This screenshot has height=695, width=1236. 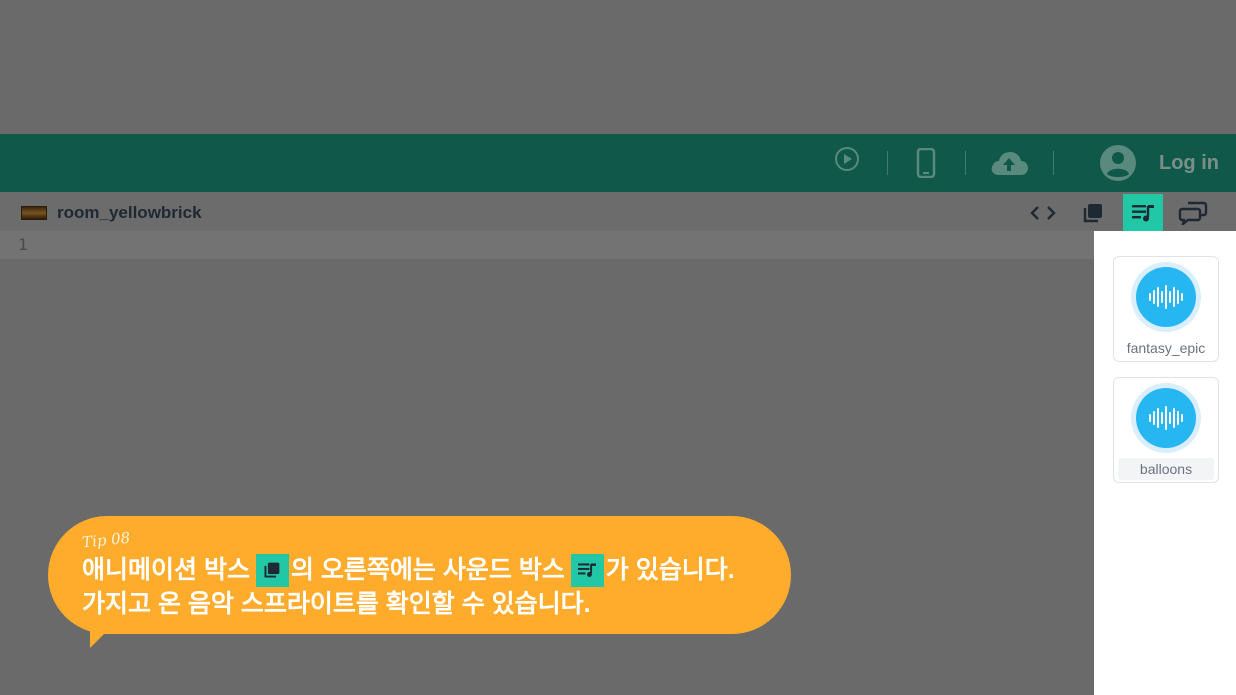 I want to click on tip-line-2: 가지고 온 음악 스프라이트를 확인할 수 있습니다., so click(x=336, y=604).